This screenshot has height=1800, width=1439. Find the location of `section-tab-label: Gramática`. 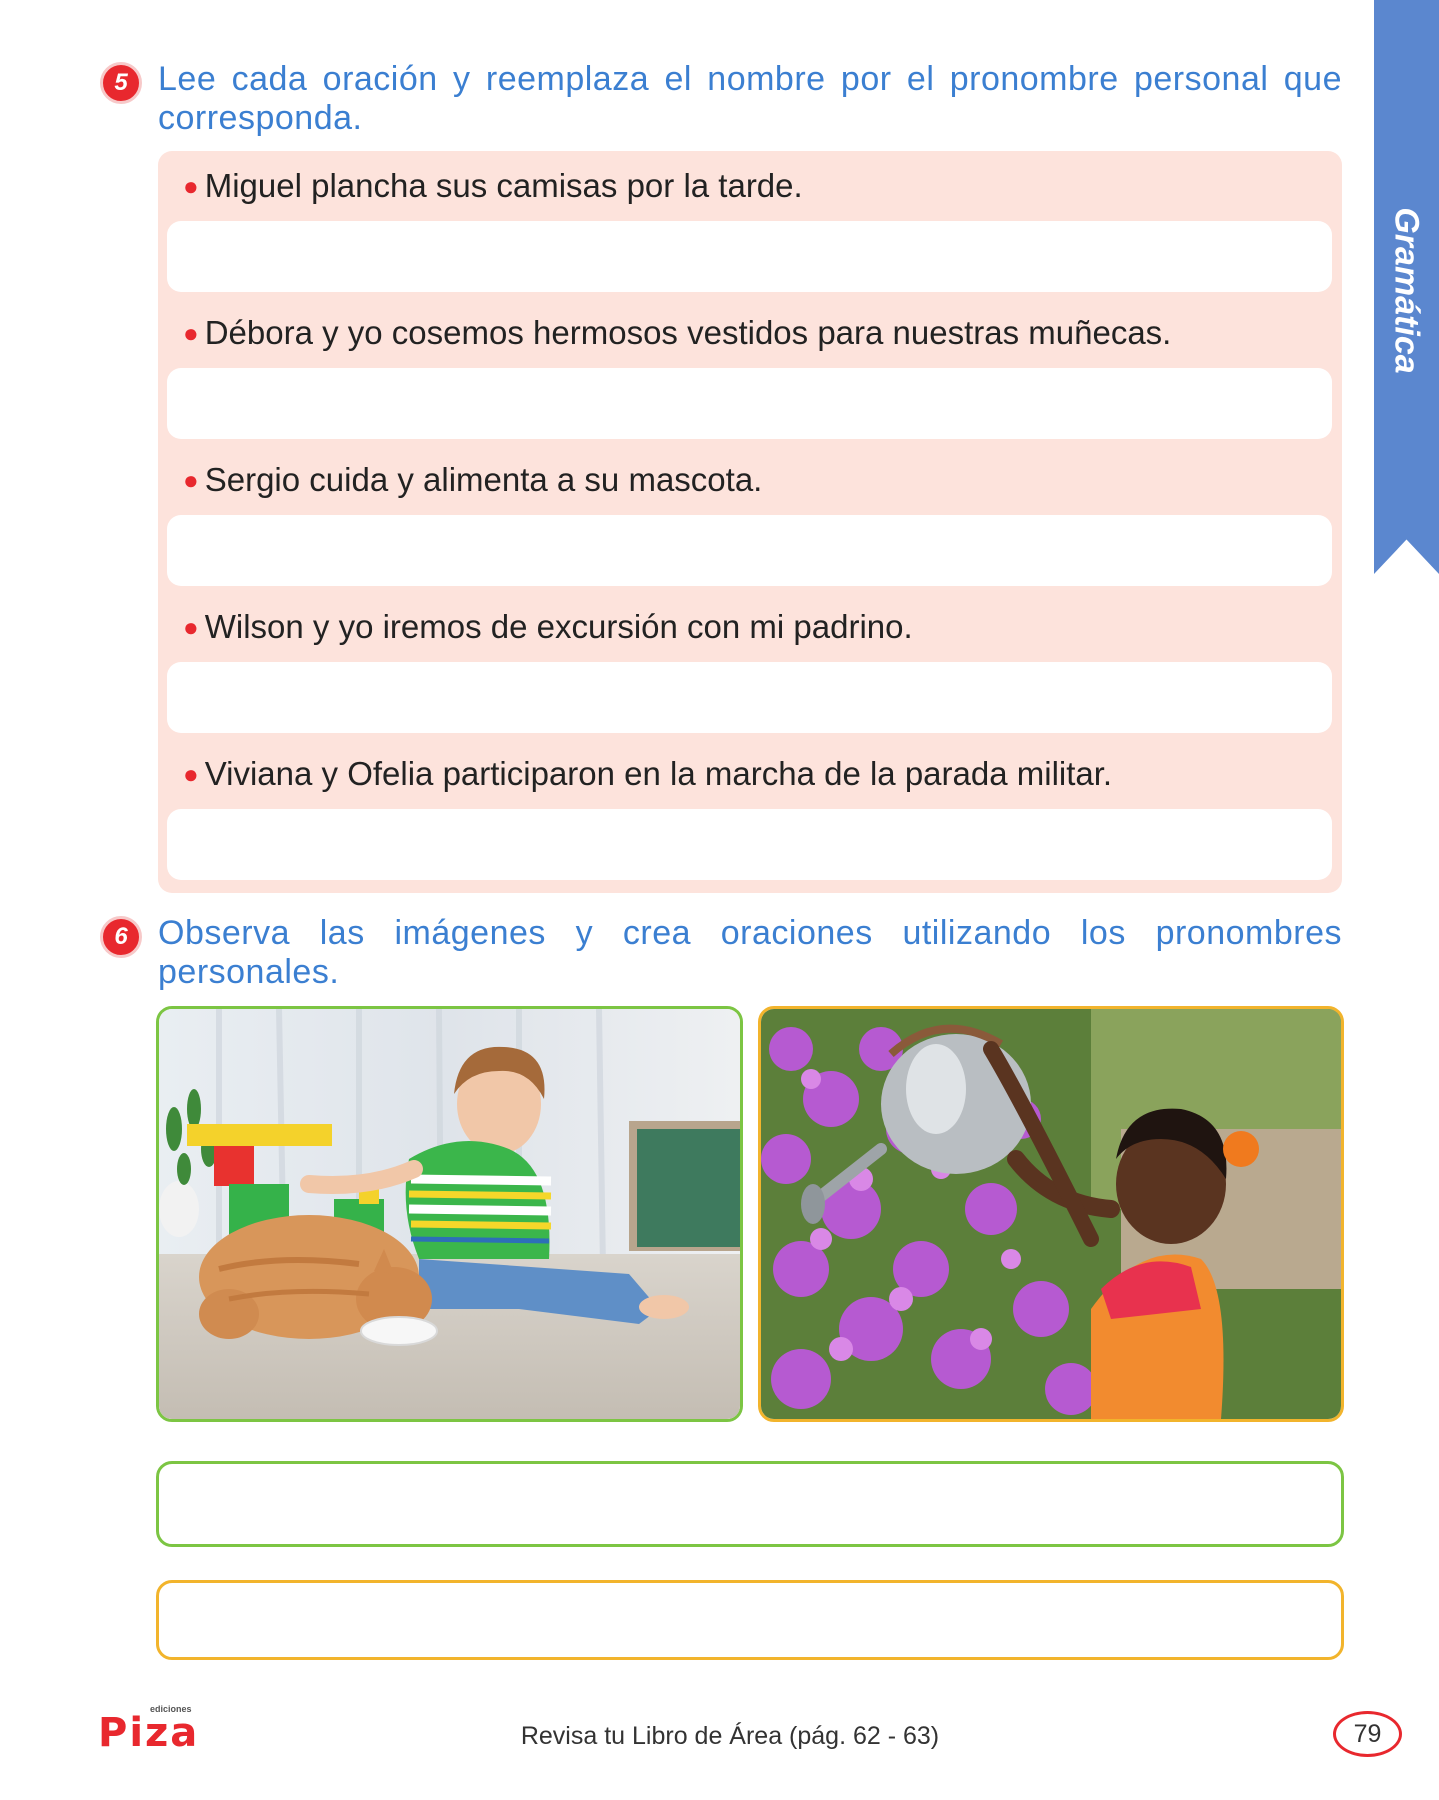

section-tab-label: Gramática is located at coordinates (1407, 290).